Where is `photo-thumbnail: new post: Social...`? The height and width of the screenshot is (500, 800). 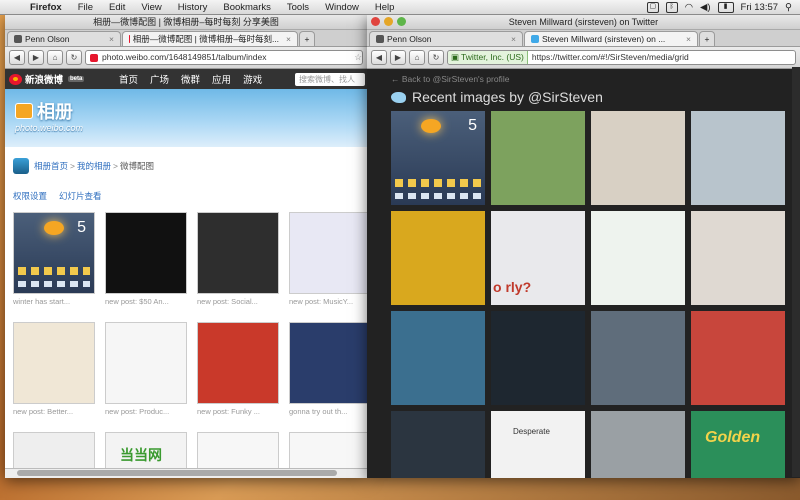
photo-thumbnail: new post: Social... is located at coordinates (238, 259).